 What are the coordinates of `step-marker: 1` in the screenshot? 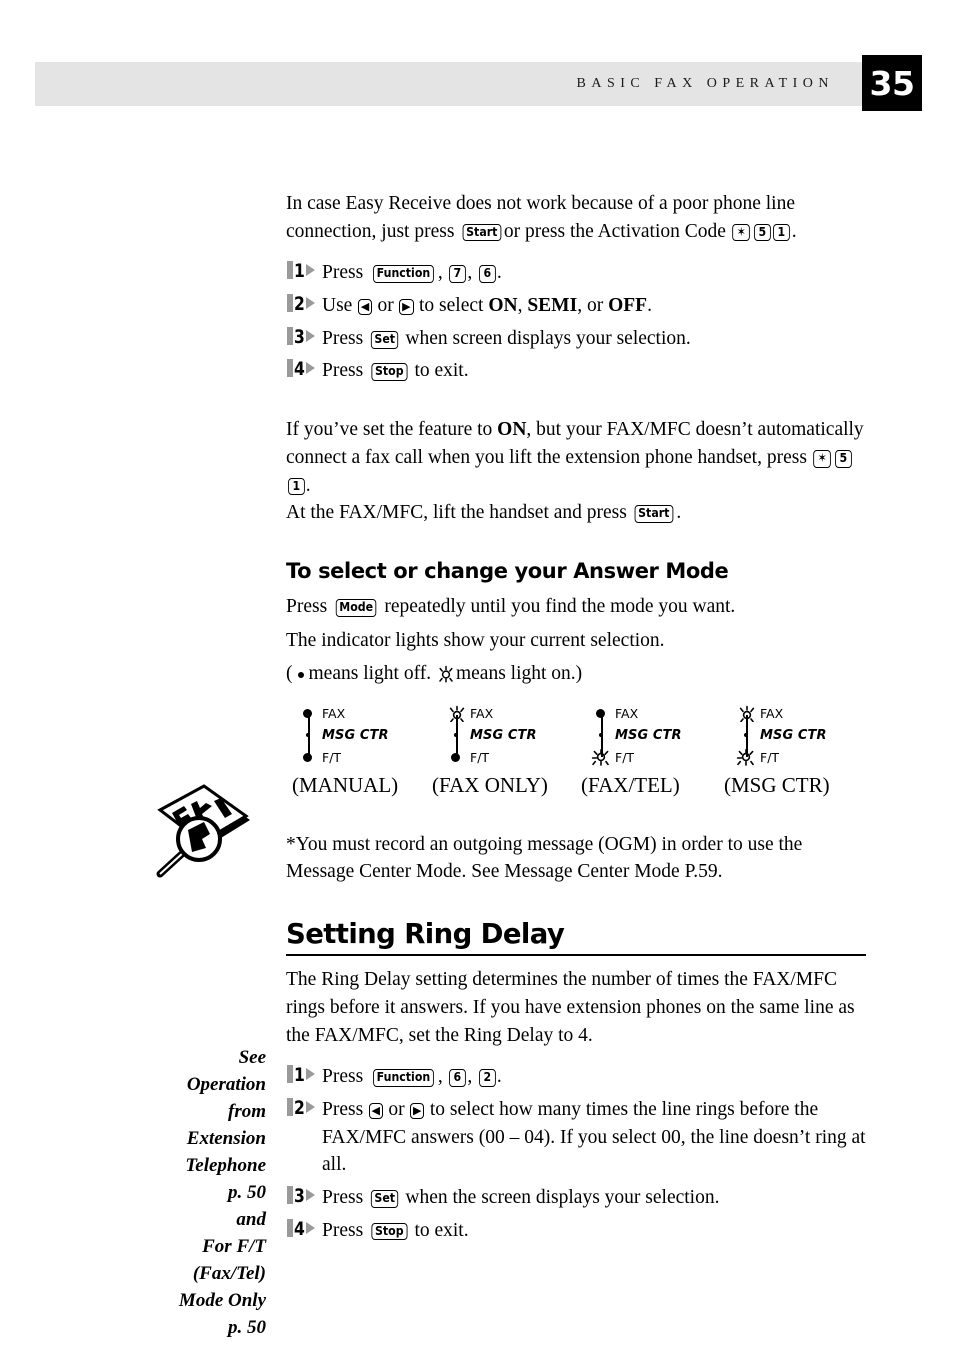 It's located at (301, 1075).